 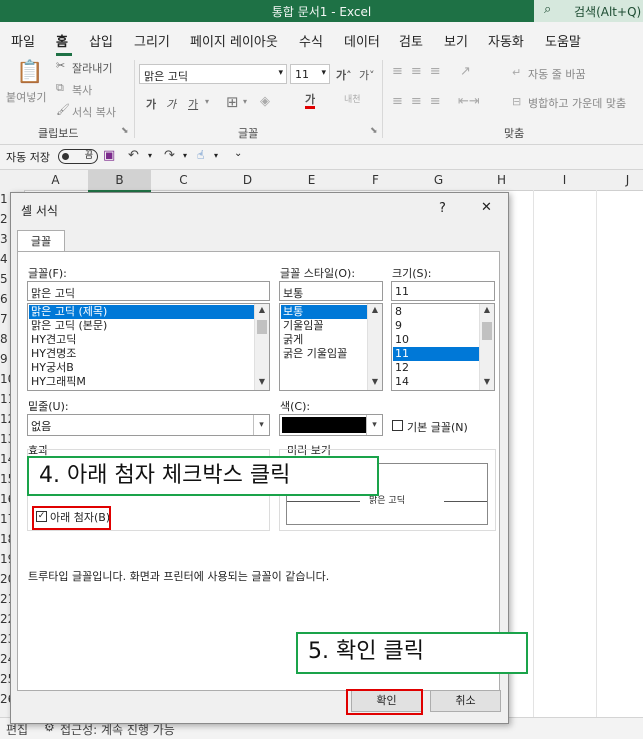 I want to click on list-item: 기울임꼴, so click(x=302, y=326).